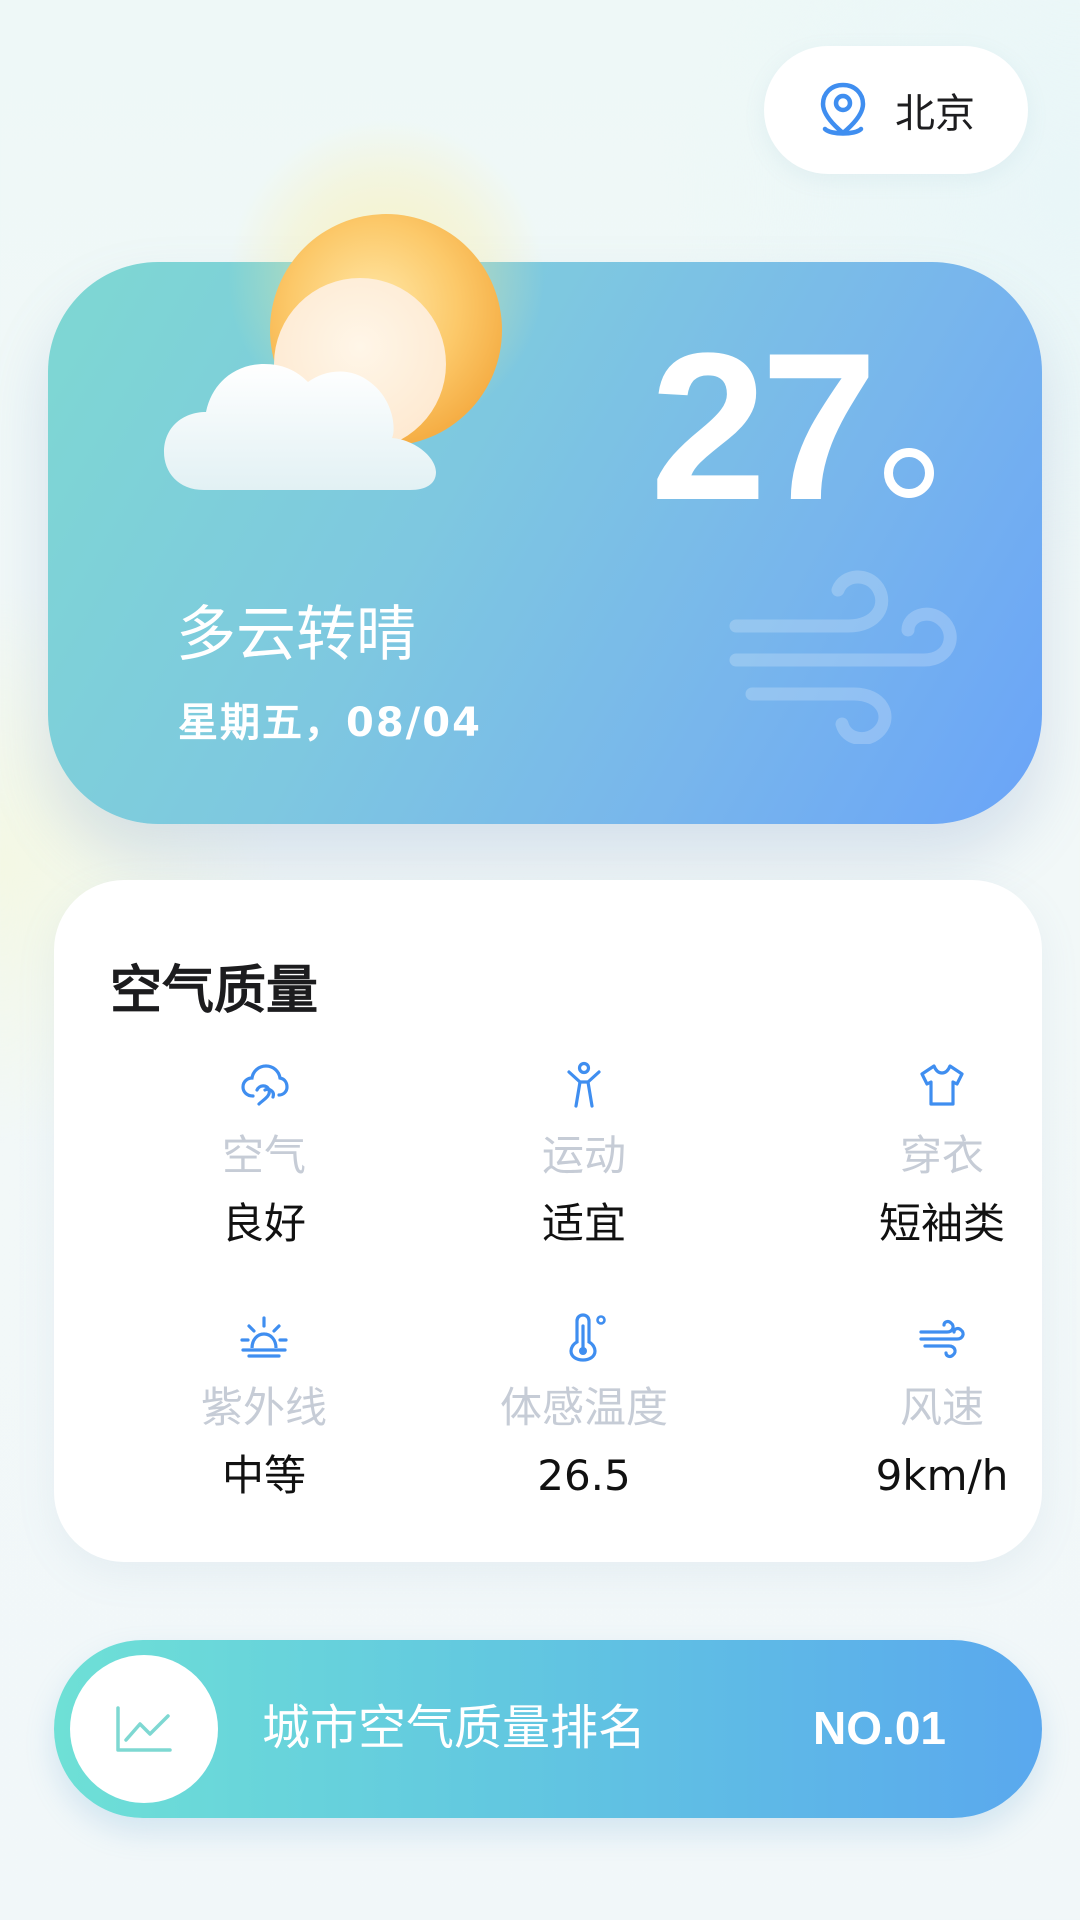  What do you see at coordinates (942, 1475) in the screenshot?
I see `aq-value: 9km/h` at bounding box center [942, 1475].